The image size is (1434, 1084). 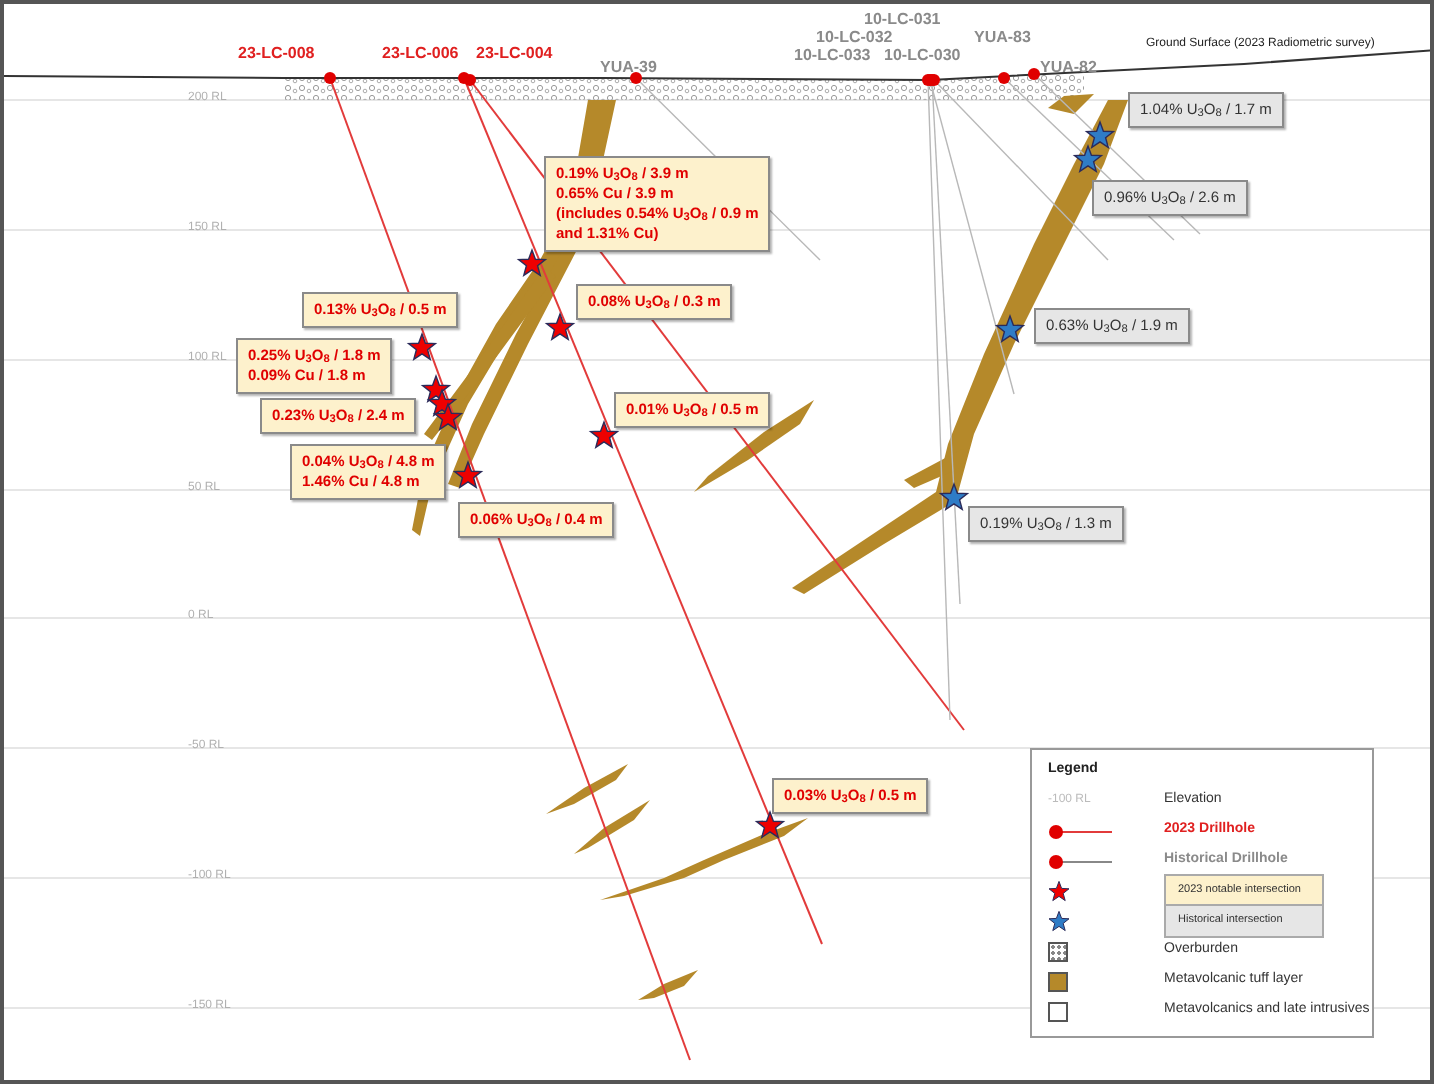 What do you see at coordinates (1058, 951) in the screenshot?
I see `overburden-swatch` at bounding box center [1058, 951].